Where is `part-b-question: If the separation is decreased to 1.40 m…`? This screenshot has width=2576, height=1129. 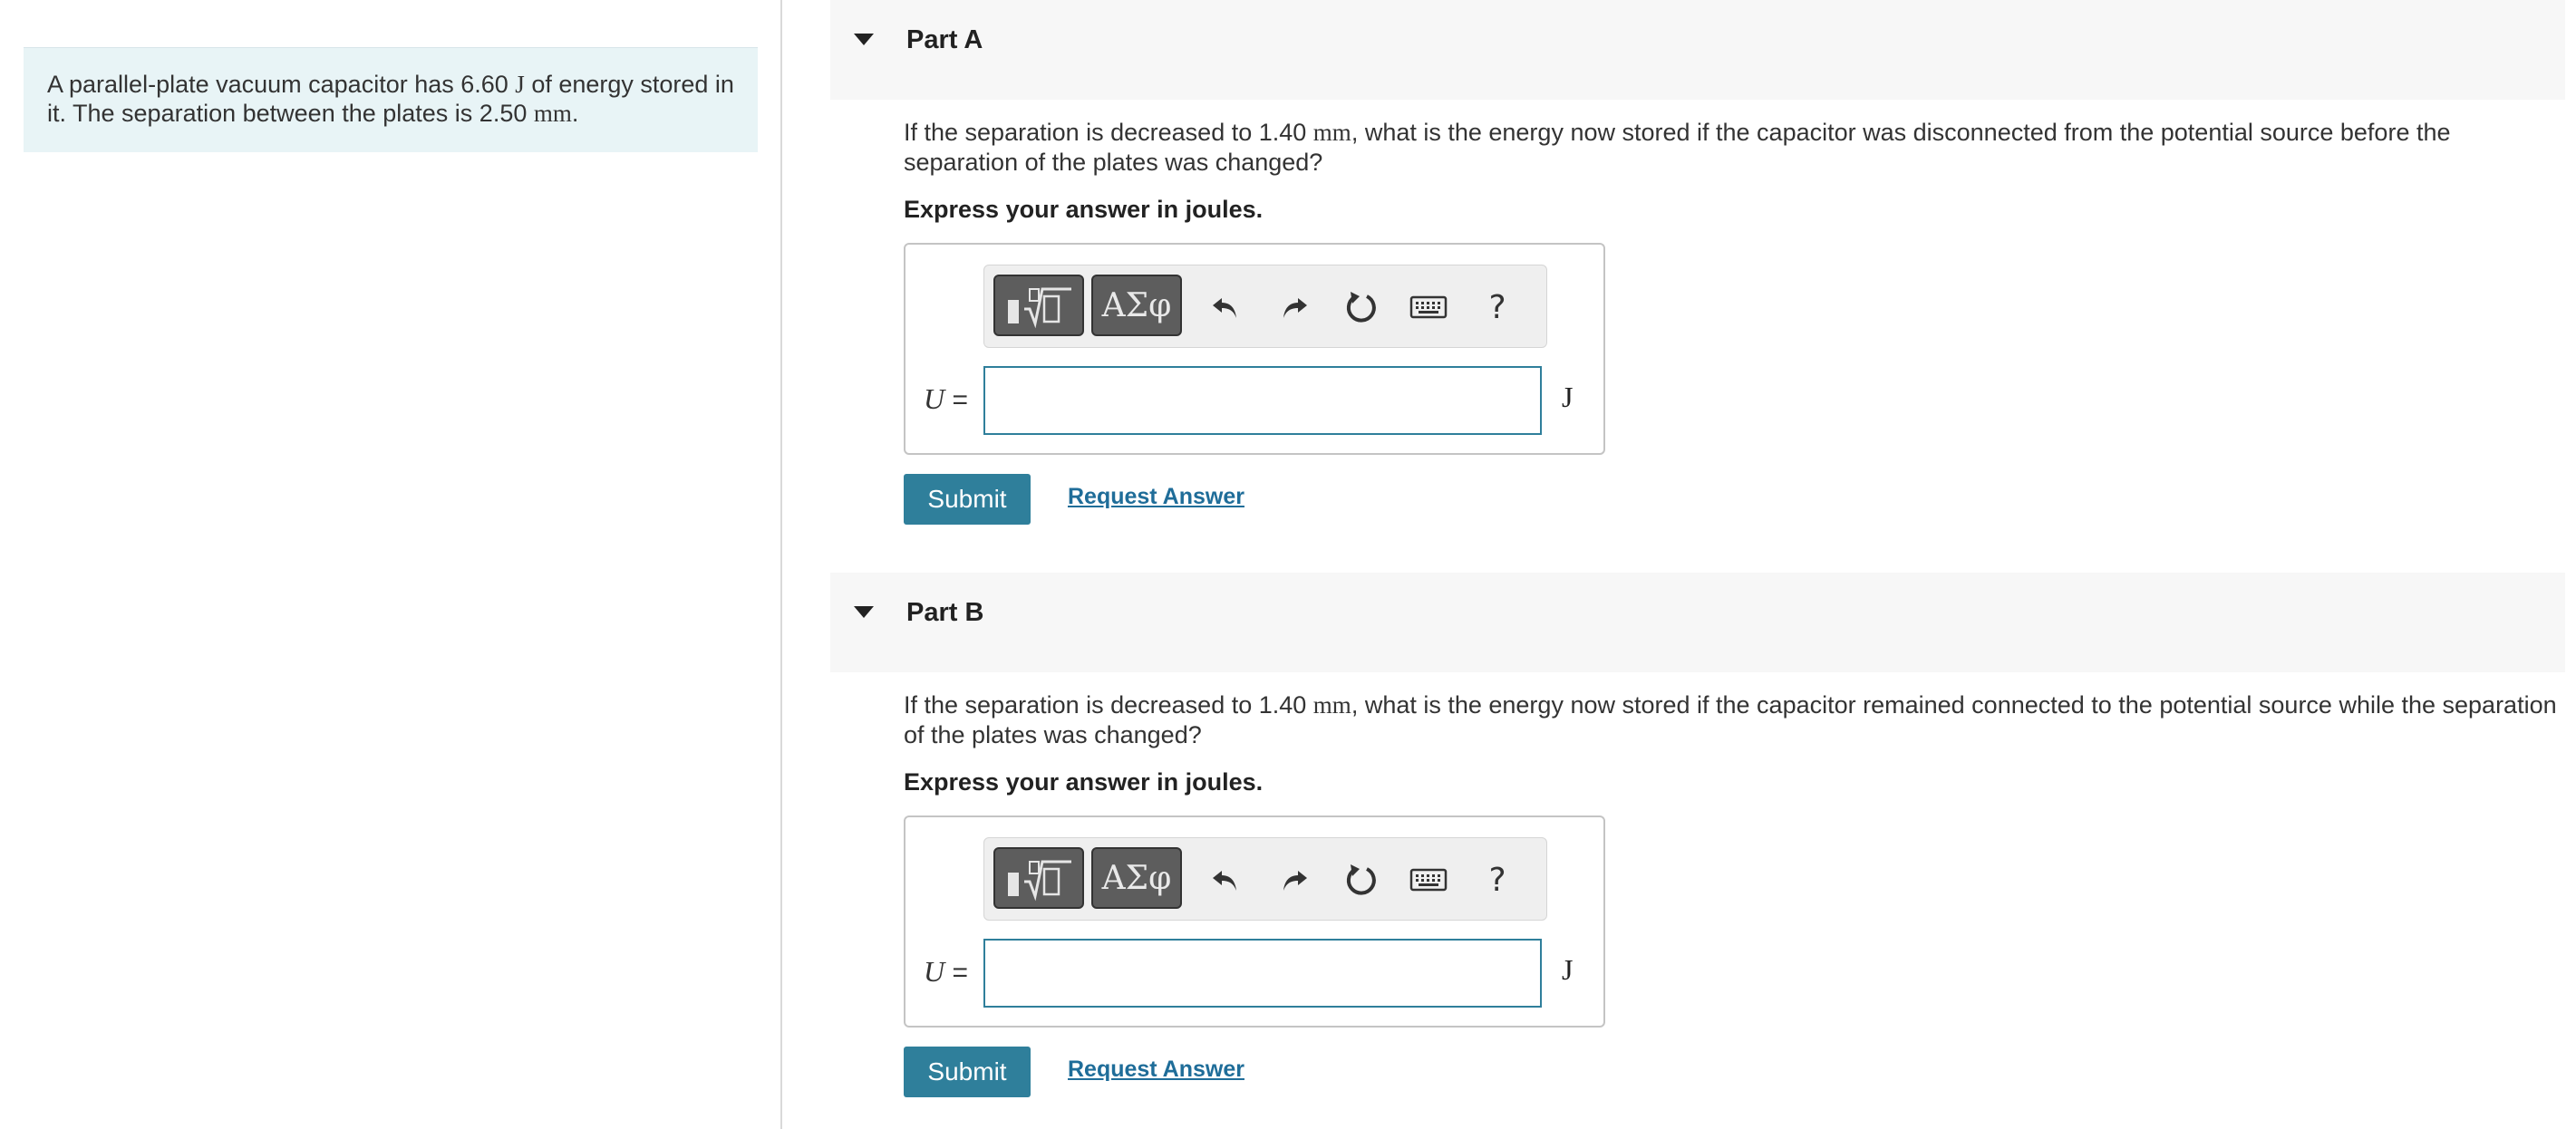
part-b-question: If the separation is decreased to 1.40 m… is located at coordinates (1737, 720).